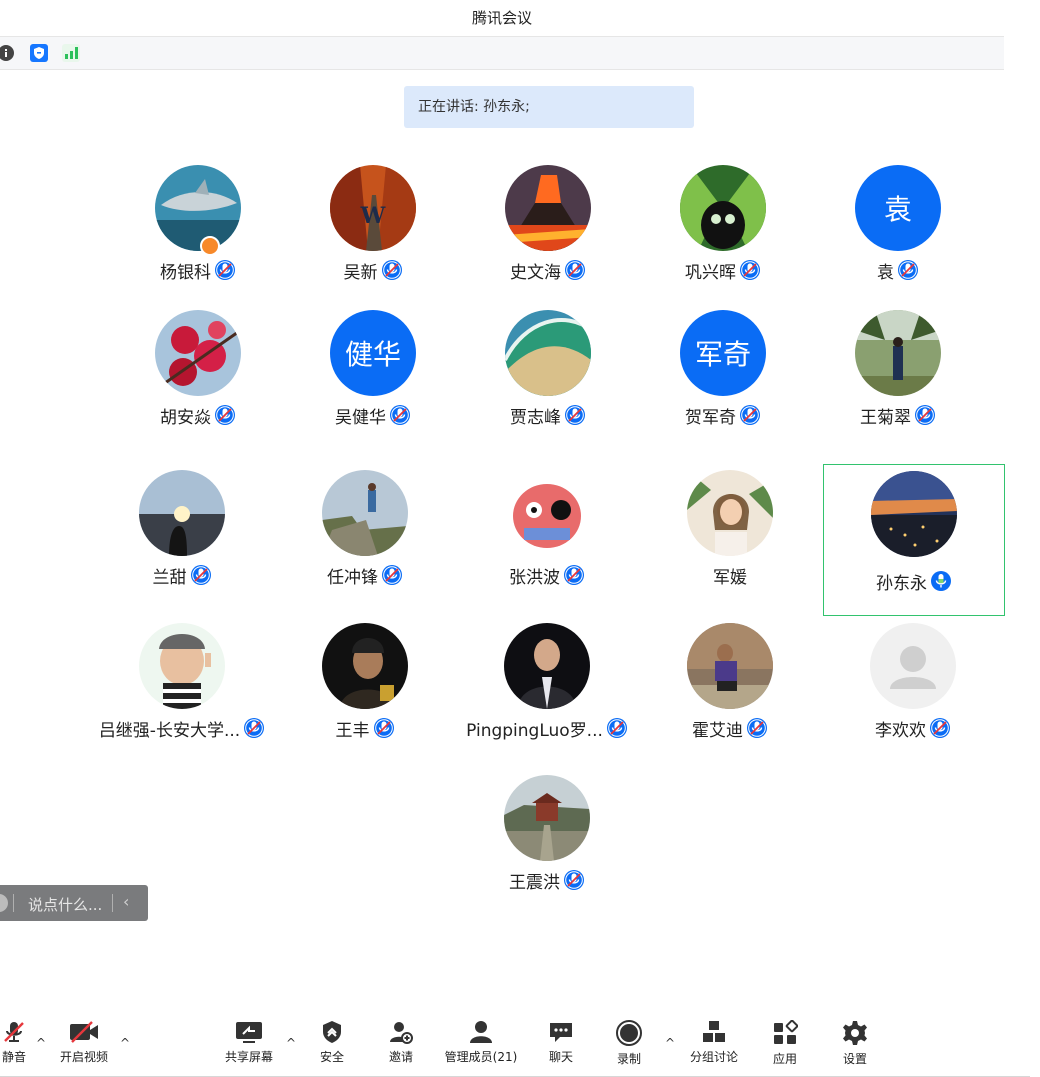 This screenshot has height=1077, width=1040. I want to click on breakout-label: 分组讨论, so click(713, 1057).